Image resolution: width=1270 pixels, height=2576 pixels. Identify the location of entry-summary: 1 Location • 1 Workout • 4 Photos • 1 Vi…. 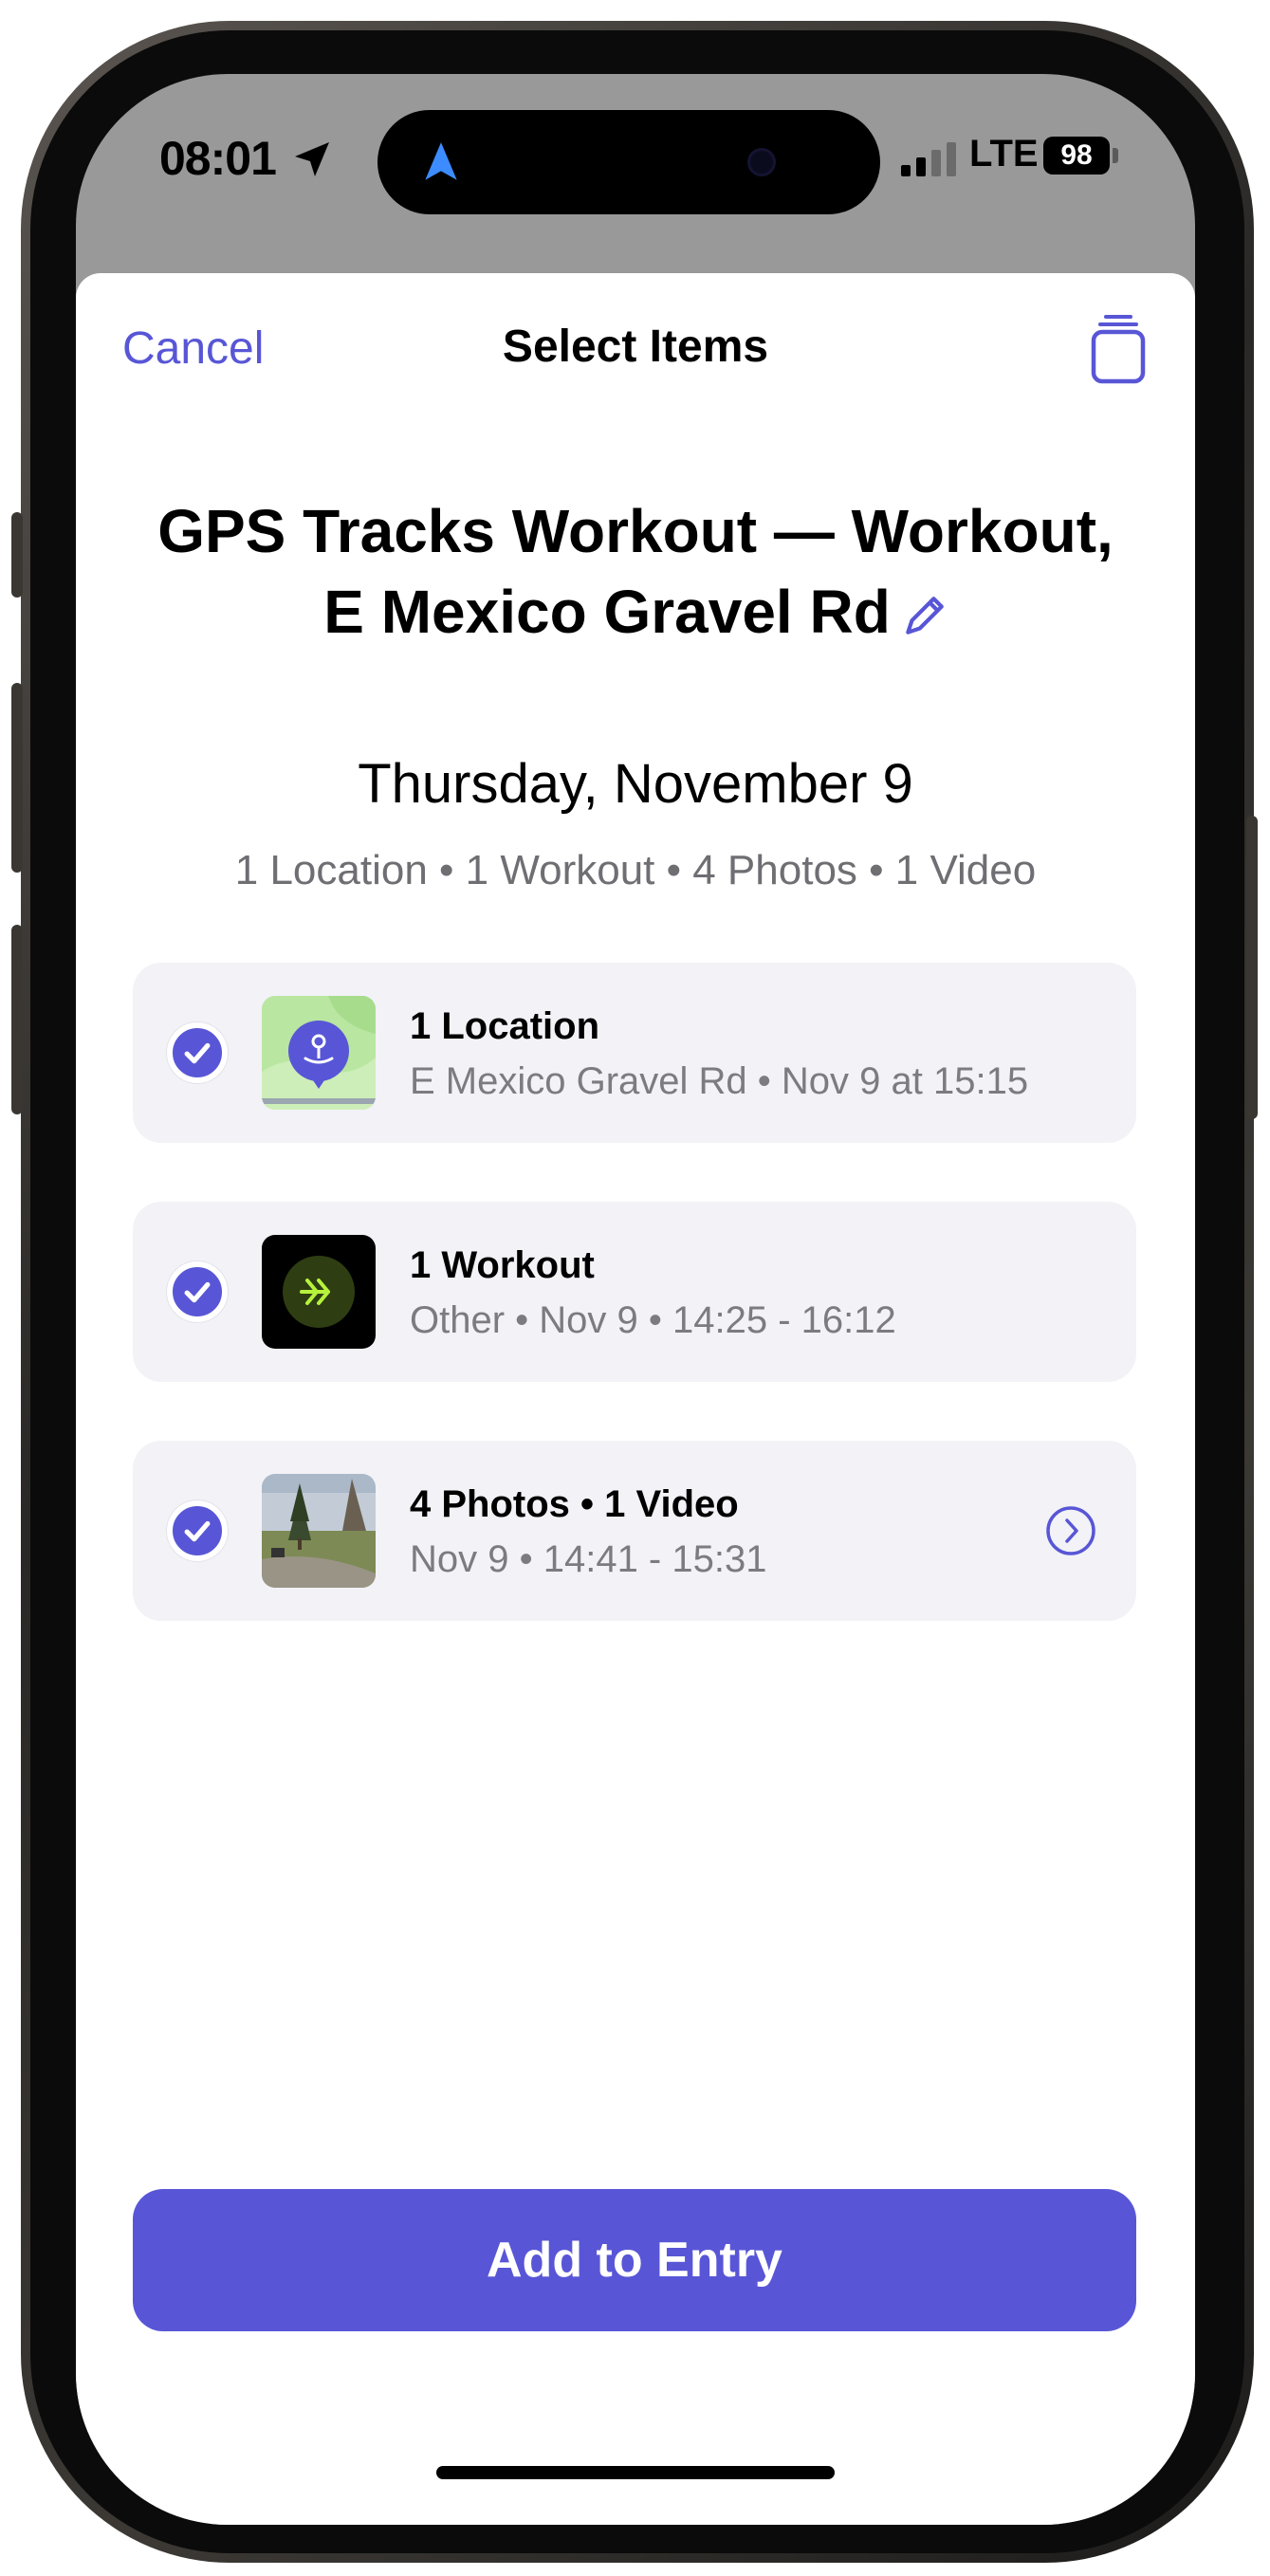
(635, 870).